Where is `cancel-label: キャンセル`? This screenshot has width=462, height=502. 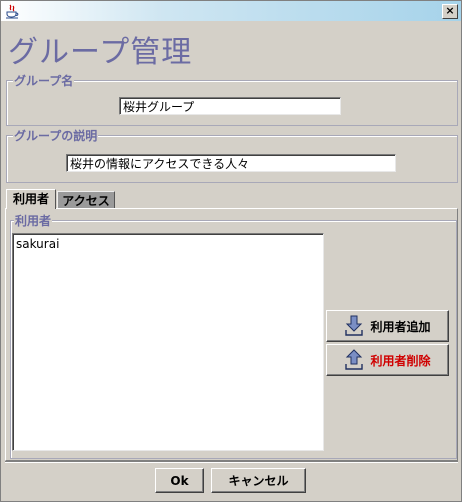
cancel-label: キャンセル is located at coordinates (258, 481).